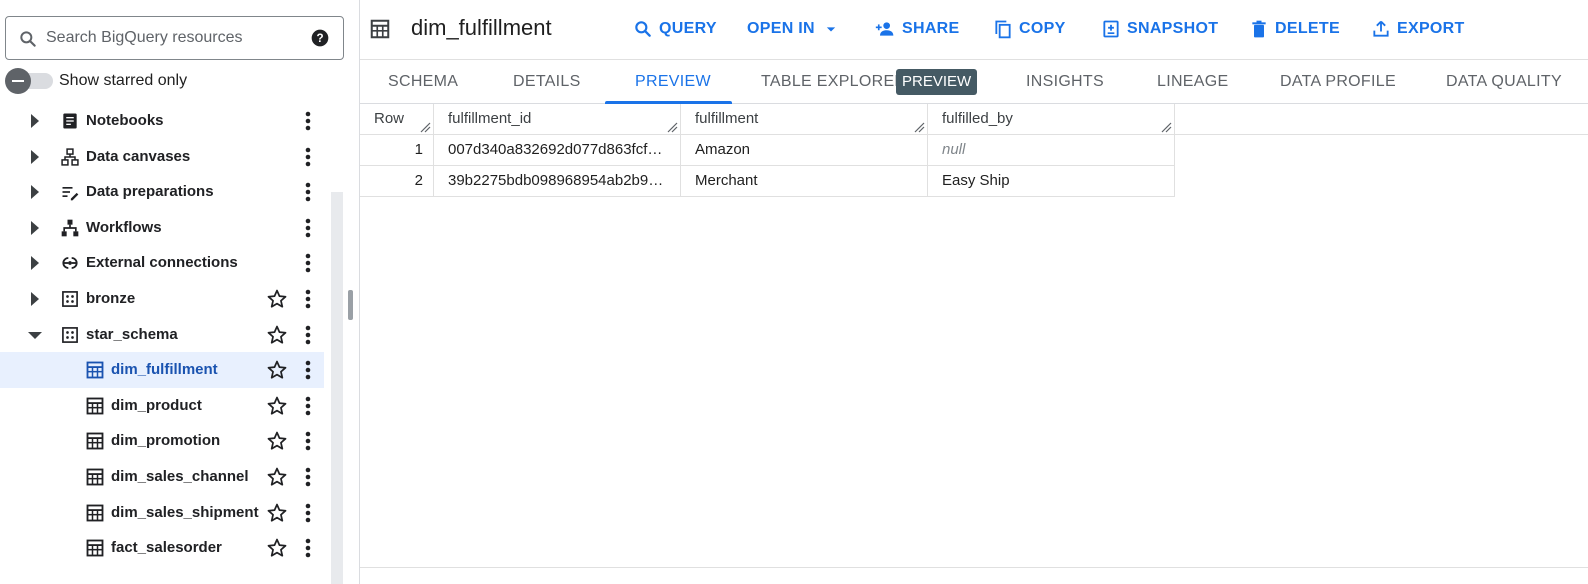 The height and width of the screenshot is (584, 1588). Describe the element at coordinates (70, 192) in the screenshot. I see `data-preparation-icon` at that location.